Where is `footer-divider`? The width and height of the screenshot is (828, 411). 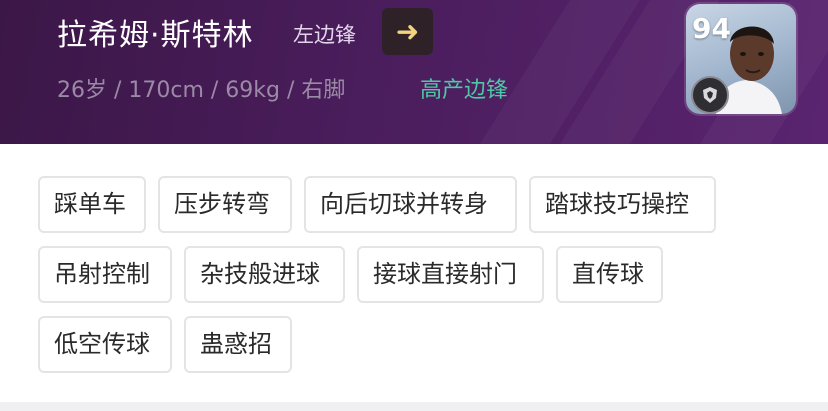
footer-divider is located at coordinates (414, 406).